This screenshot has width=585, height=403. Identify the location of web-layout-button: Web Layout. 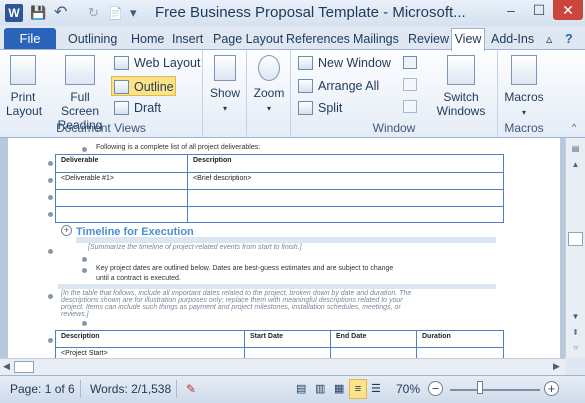
(156, 63).